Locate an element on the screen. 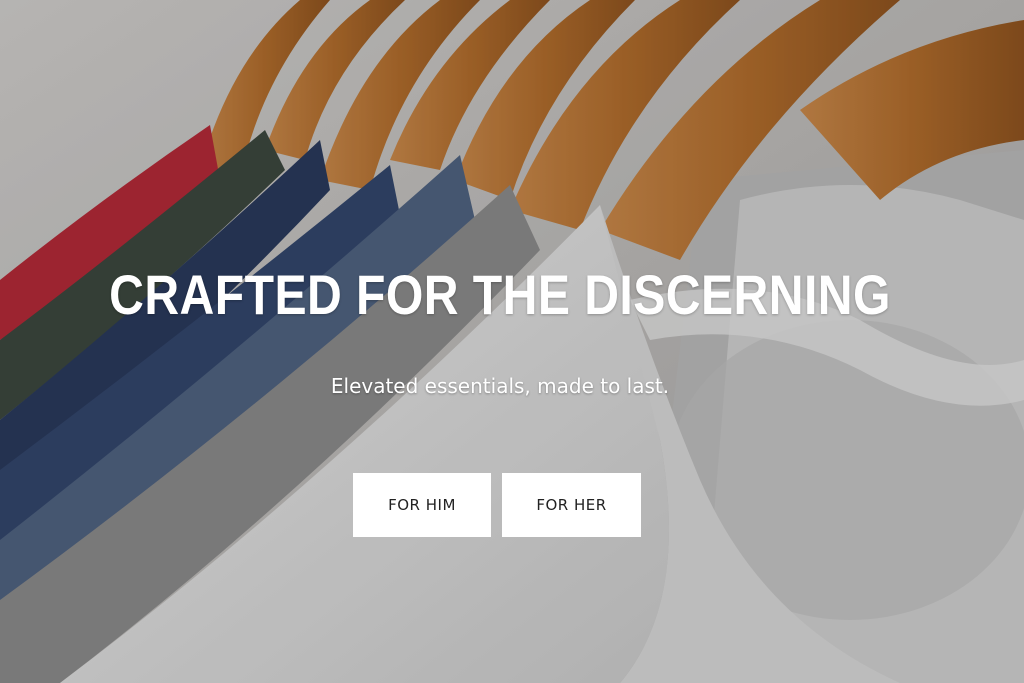  shop-for-her-button: FOR HER is located at coordinates (571, 505).